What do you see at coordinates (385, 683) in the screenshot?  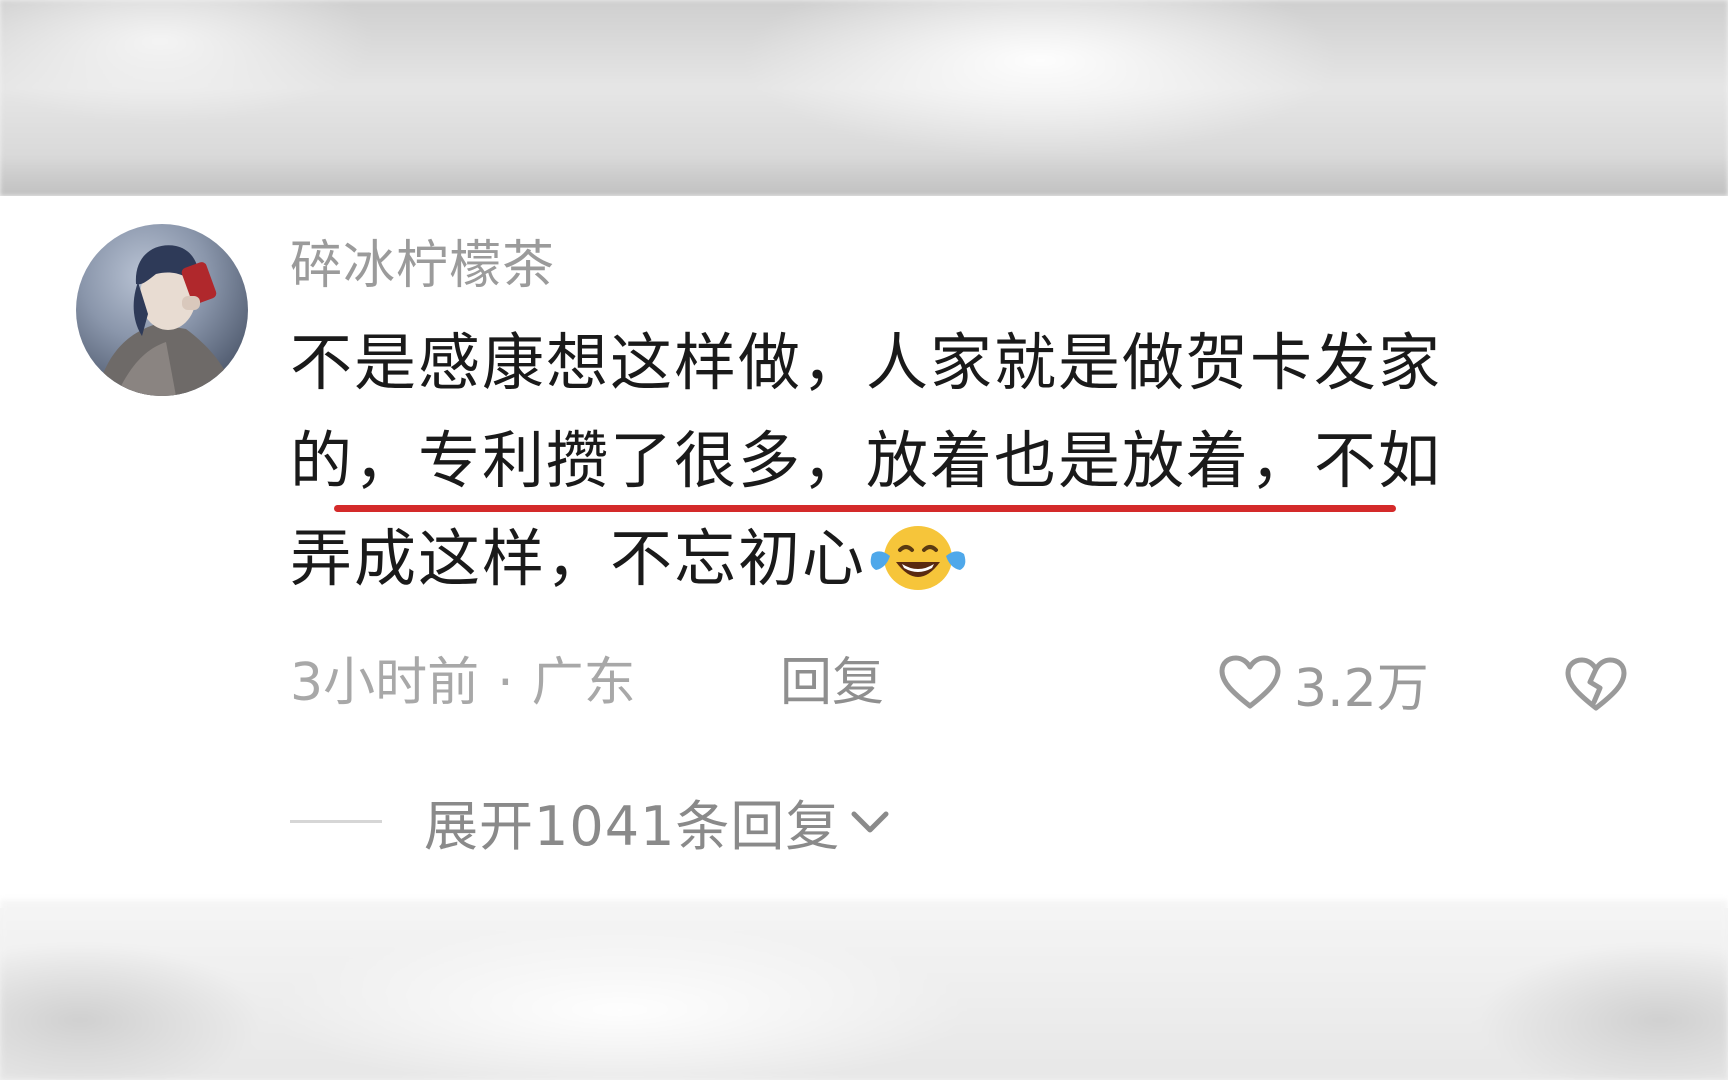 I see `comment-time: 3小时前` at bounding box center [385, 683].